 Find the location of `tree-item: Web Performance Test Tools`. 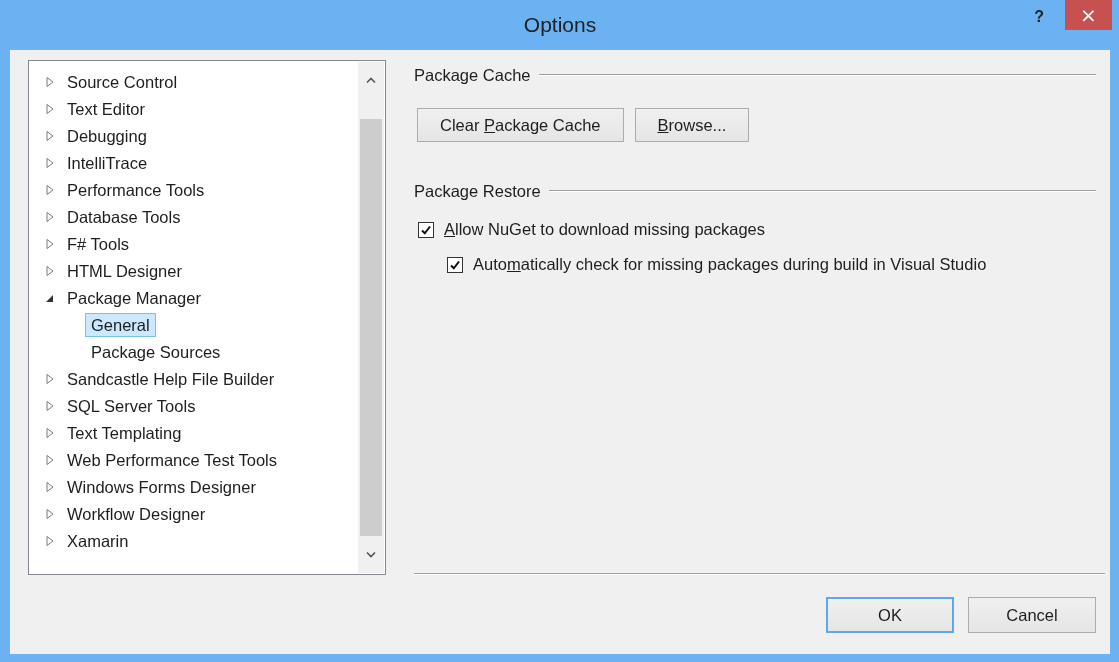

tree-item: Web Performance Test Tools is located at coordinates (172, 459).